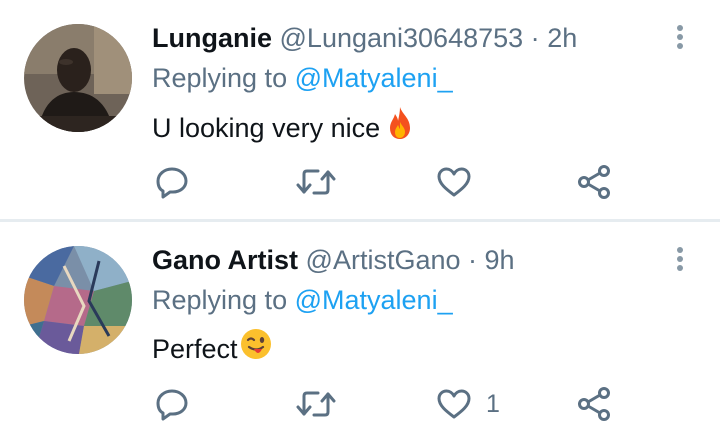 The image size is (720, 443). What do you see at coordinates (360, 182) in the screenshot?
I see `tweet-actions` at bounding box center [360, 182].